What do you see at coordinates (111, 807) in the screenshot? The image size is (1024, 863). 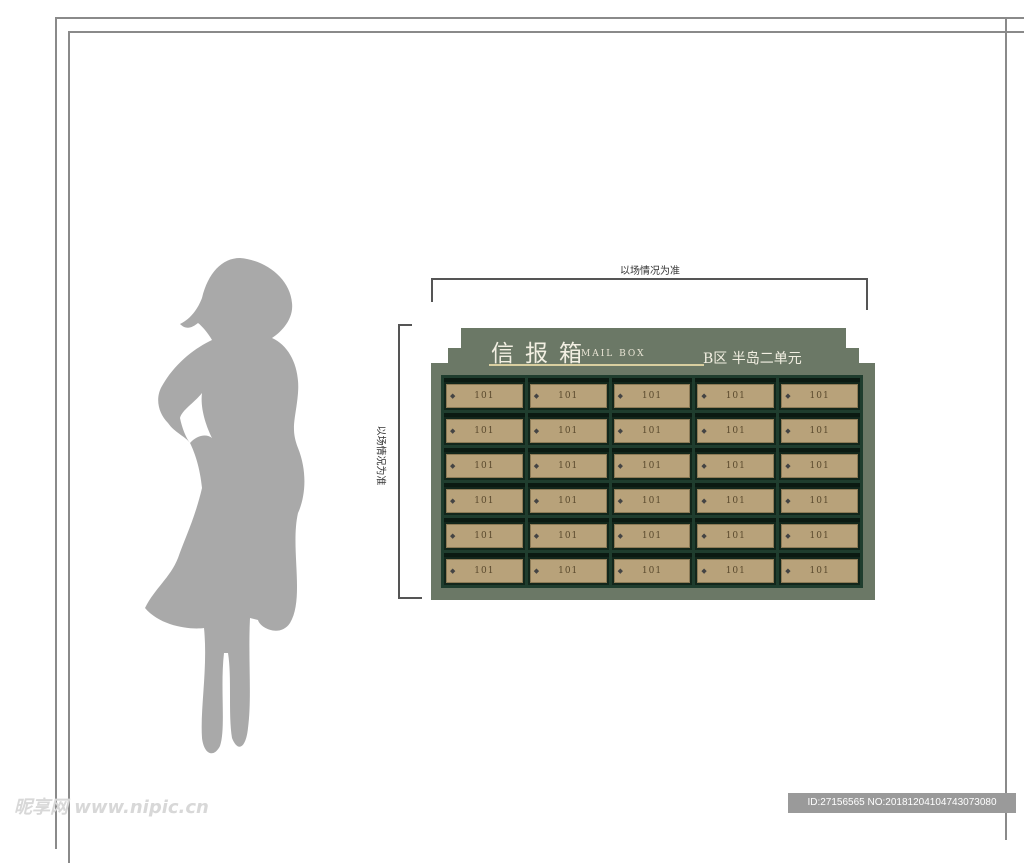 I see `watermark-logo: 昵享网 www.nipic.cn` at bounding box center [111, 807].